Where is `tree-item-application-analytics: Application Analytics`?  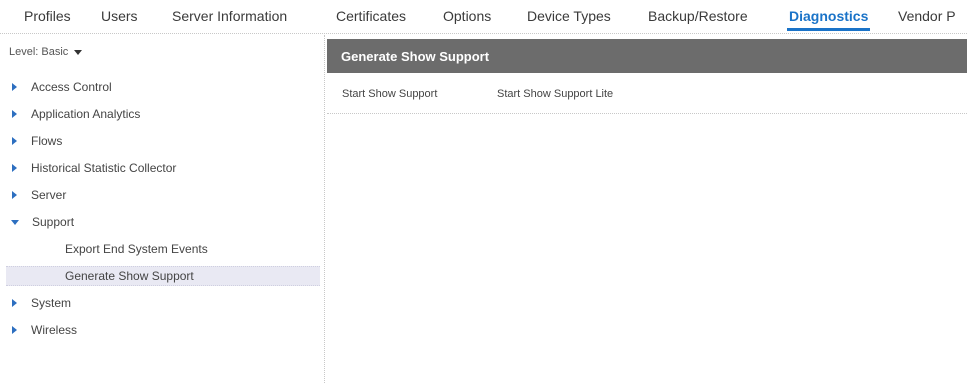
tree-item-application-analytics: Application Analytics is located at coordinates (163, 114).